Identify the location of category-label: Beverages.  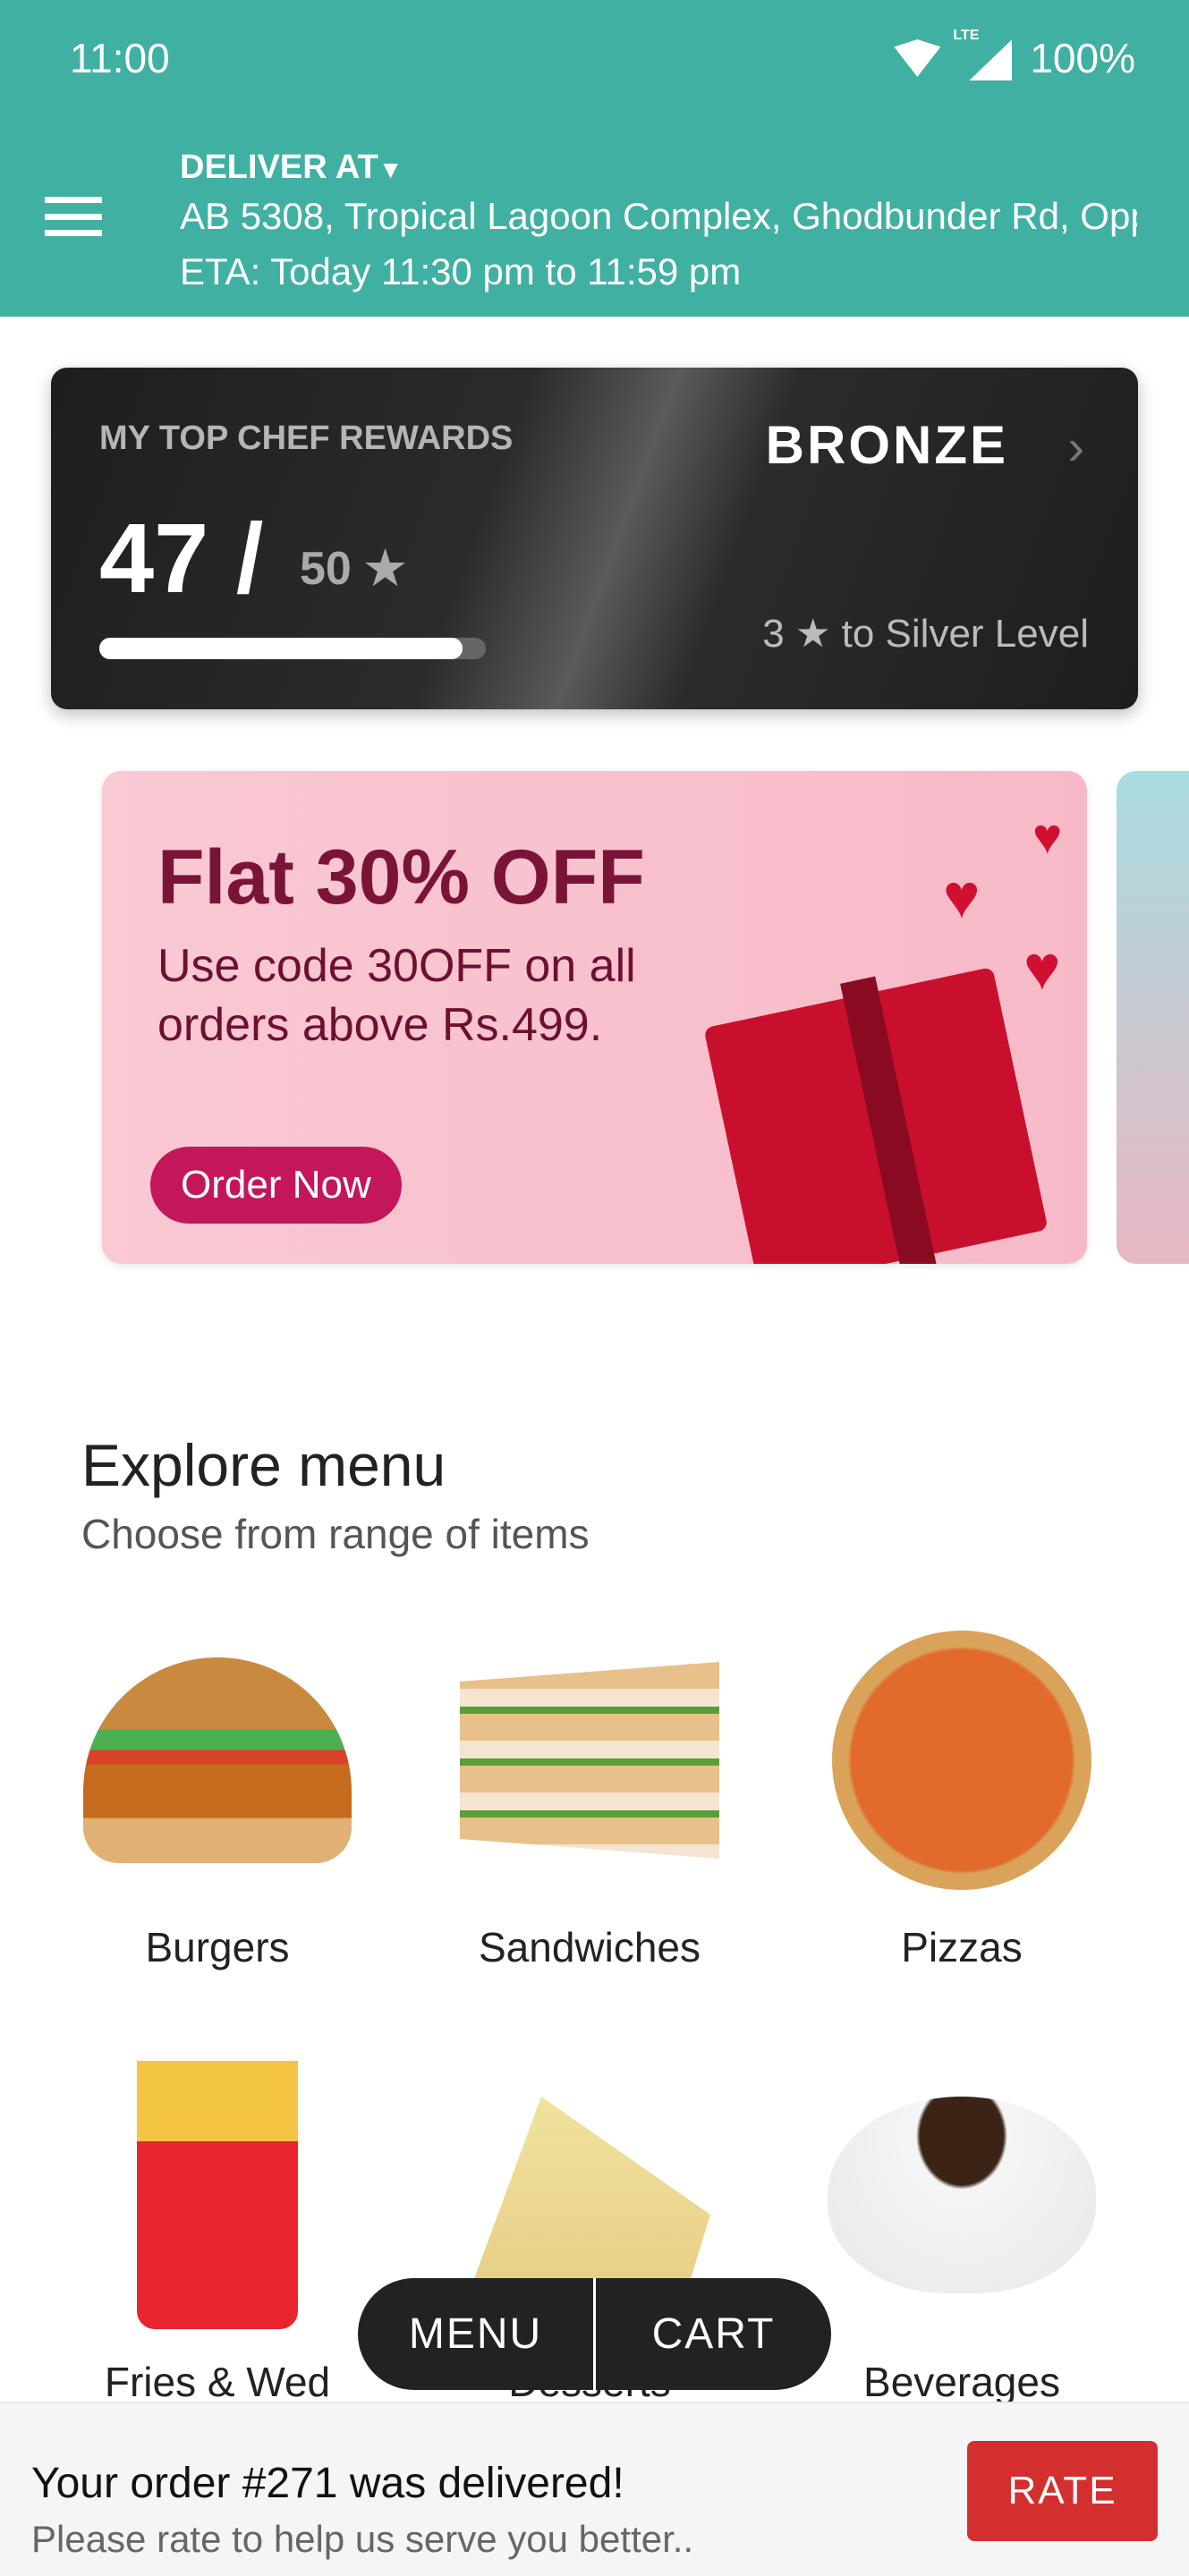
(961, 2382).